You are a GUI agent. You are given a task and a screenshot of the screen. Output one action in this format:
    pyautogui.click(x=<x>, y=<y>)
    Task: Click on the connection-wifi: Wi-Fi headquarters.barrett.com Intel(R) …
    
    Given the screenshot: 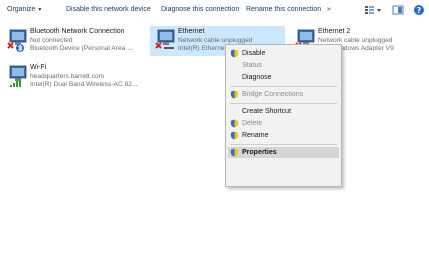 What is the action you would take?
    pyautogui.click(x=74, y=77)
    